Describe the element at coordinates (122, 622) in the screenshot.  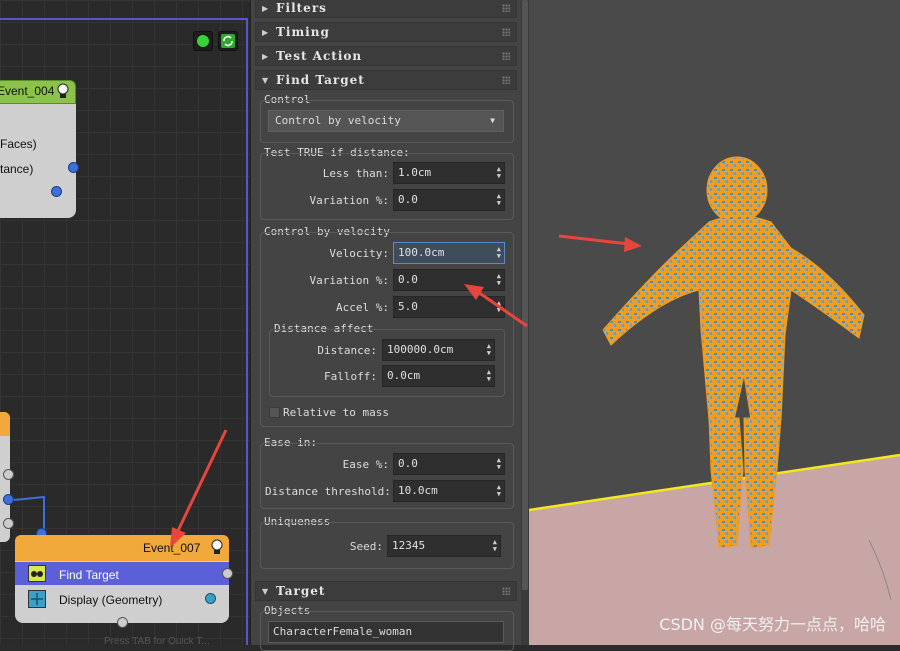
I see `event-007-bottom-port` at that location.